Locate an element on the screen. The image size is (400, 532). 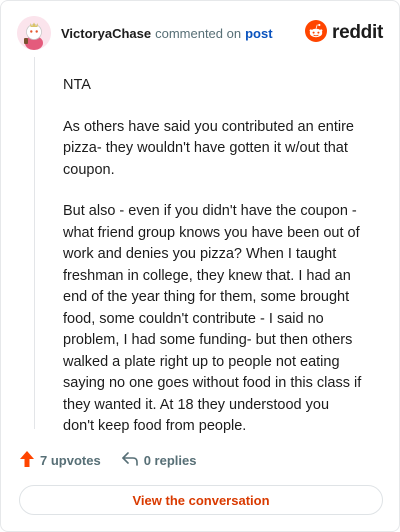
comment-header: VictoryaChase commented on post reddit is located at coordinates (200, 33).